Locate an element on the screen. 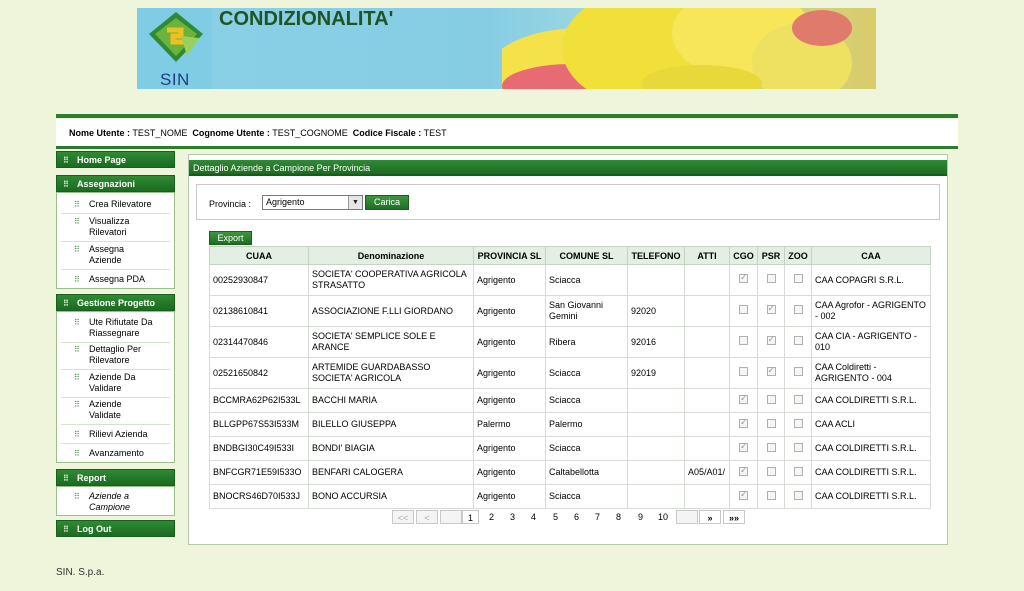 The height and width of the screenshot is (591, 1024). cell-caa: CAA COPAGRI S.R.L. is located at coordinates (871, 280).